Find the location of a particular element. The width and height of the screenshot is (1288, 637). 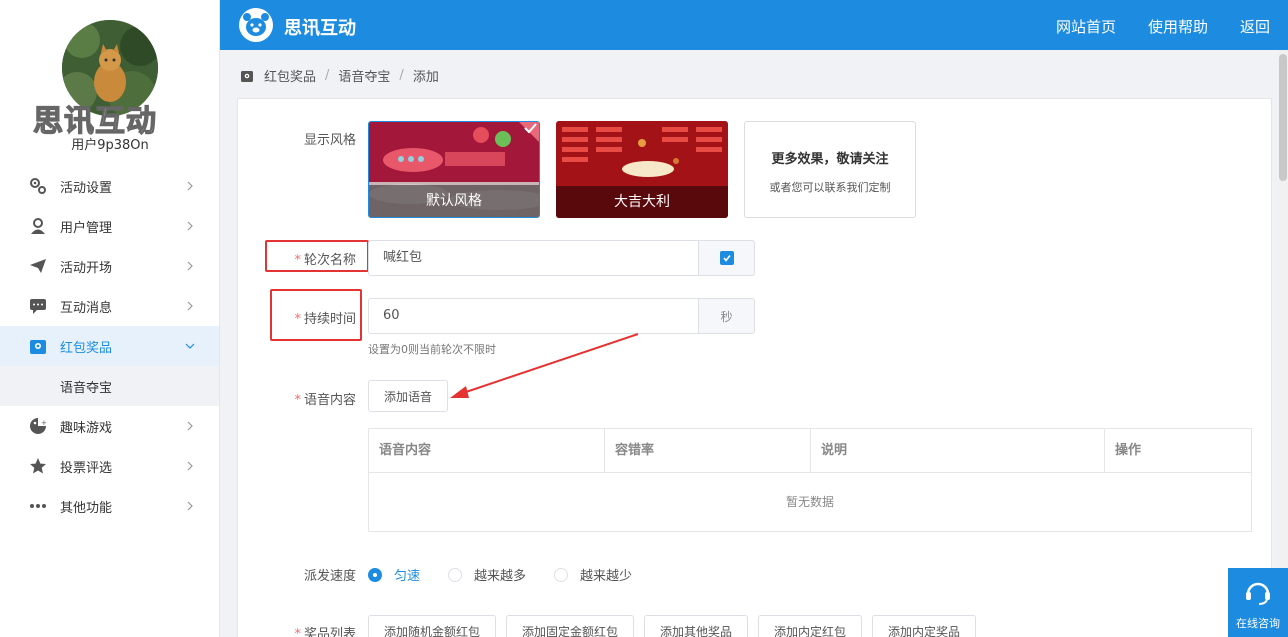

sidebar-item-user-management: 用户管理 is located at coordinates (109, 226).